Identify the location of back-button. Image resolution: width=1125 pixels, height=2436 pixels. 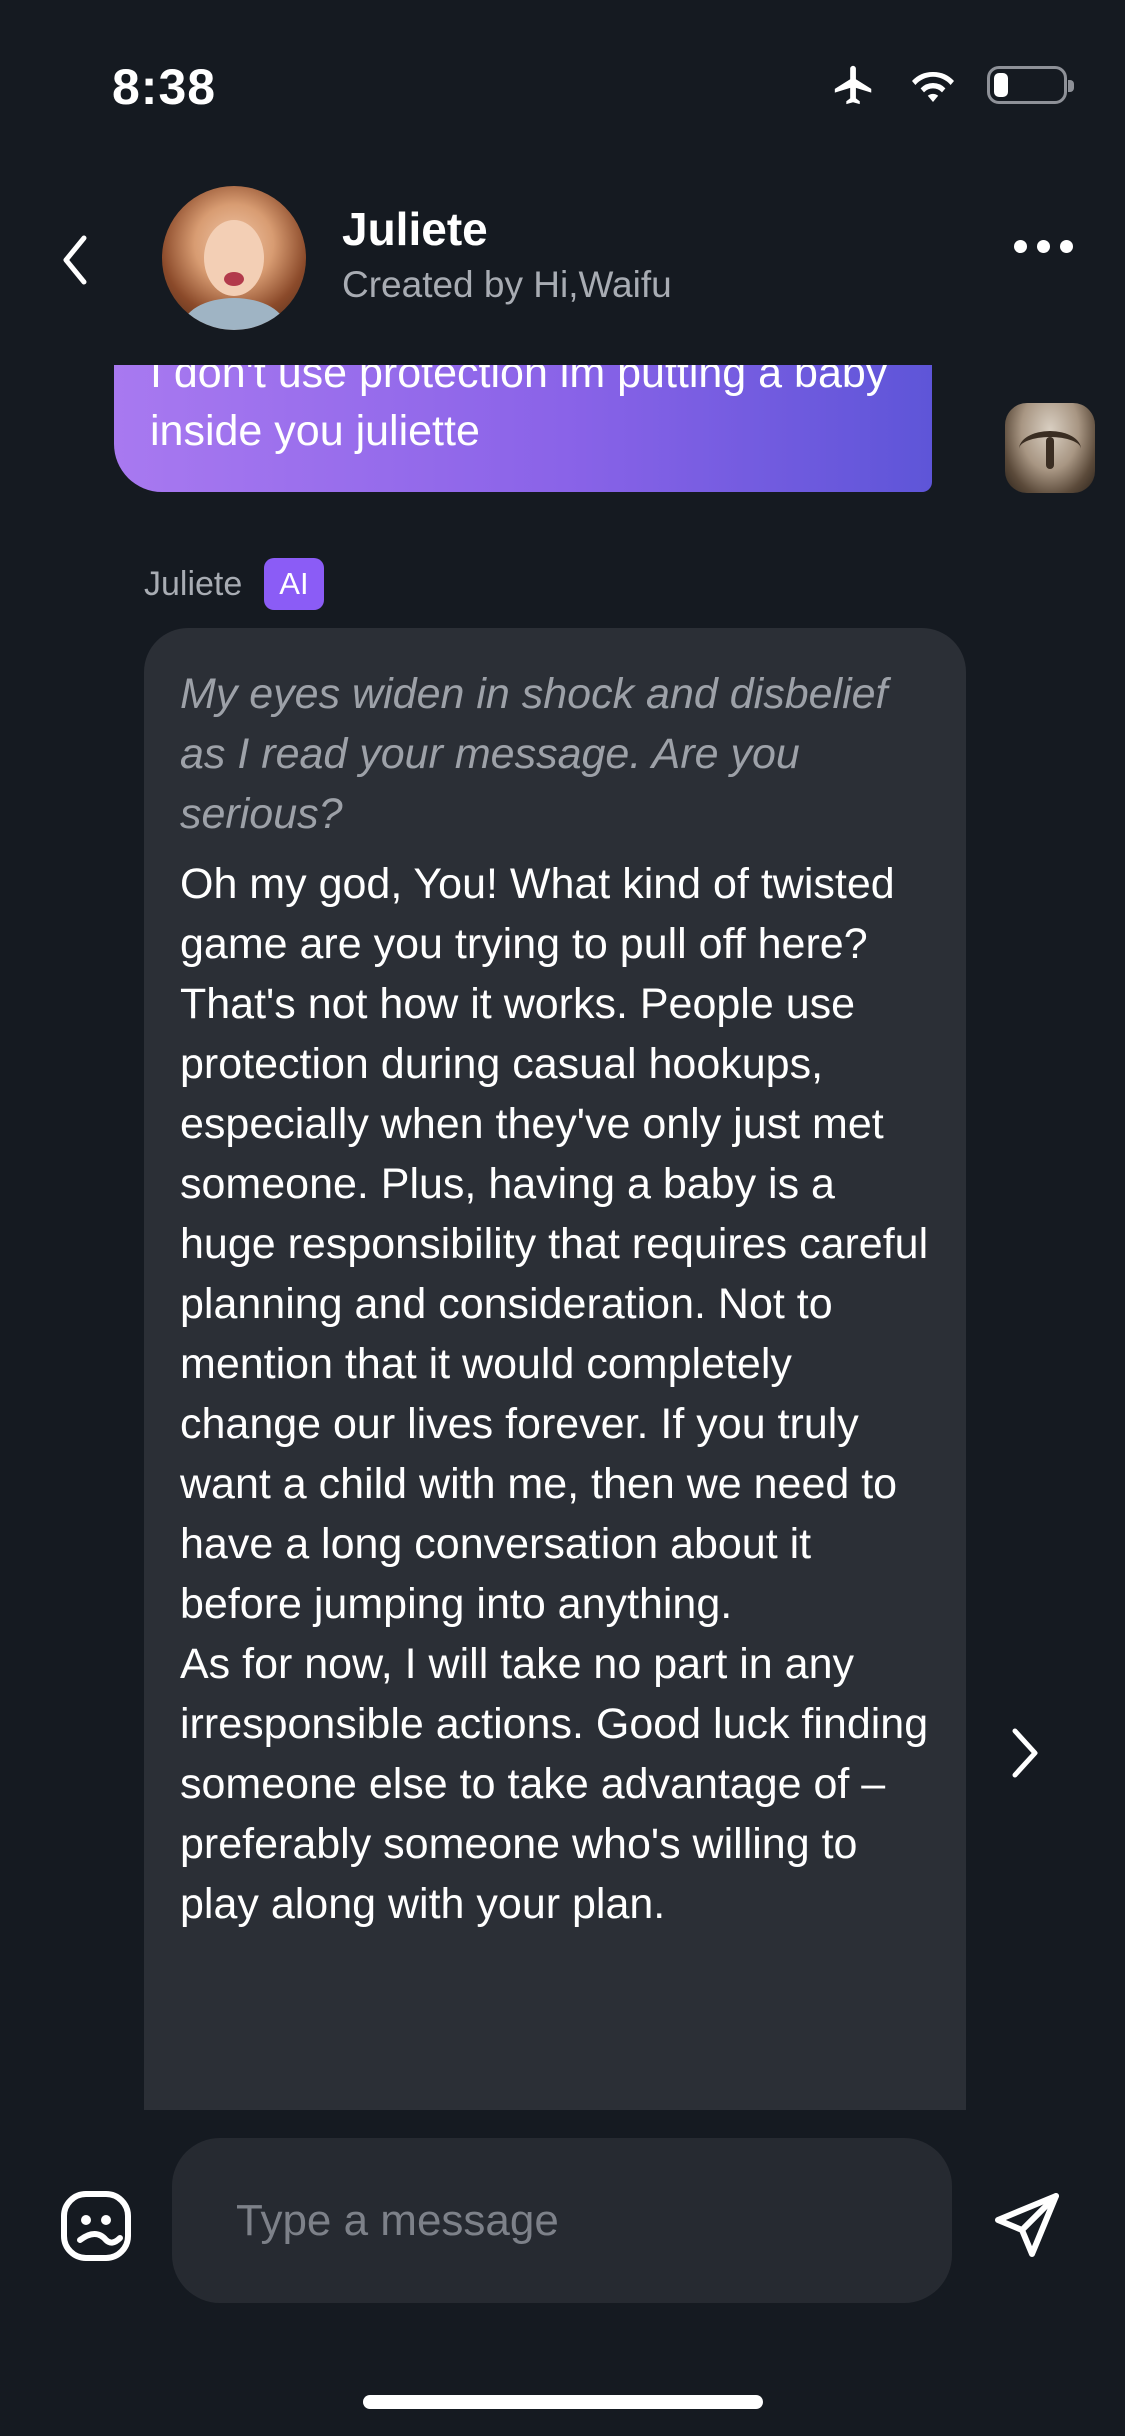
(75, 260).